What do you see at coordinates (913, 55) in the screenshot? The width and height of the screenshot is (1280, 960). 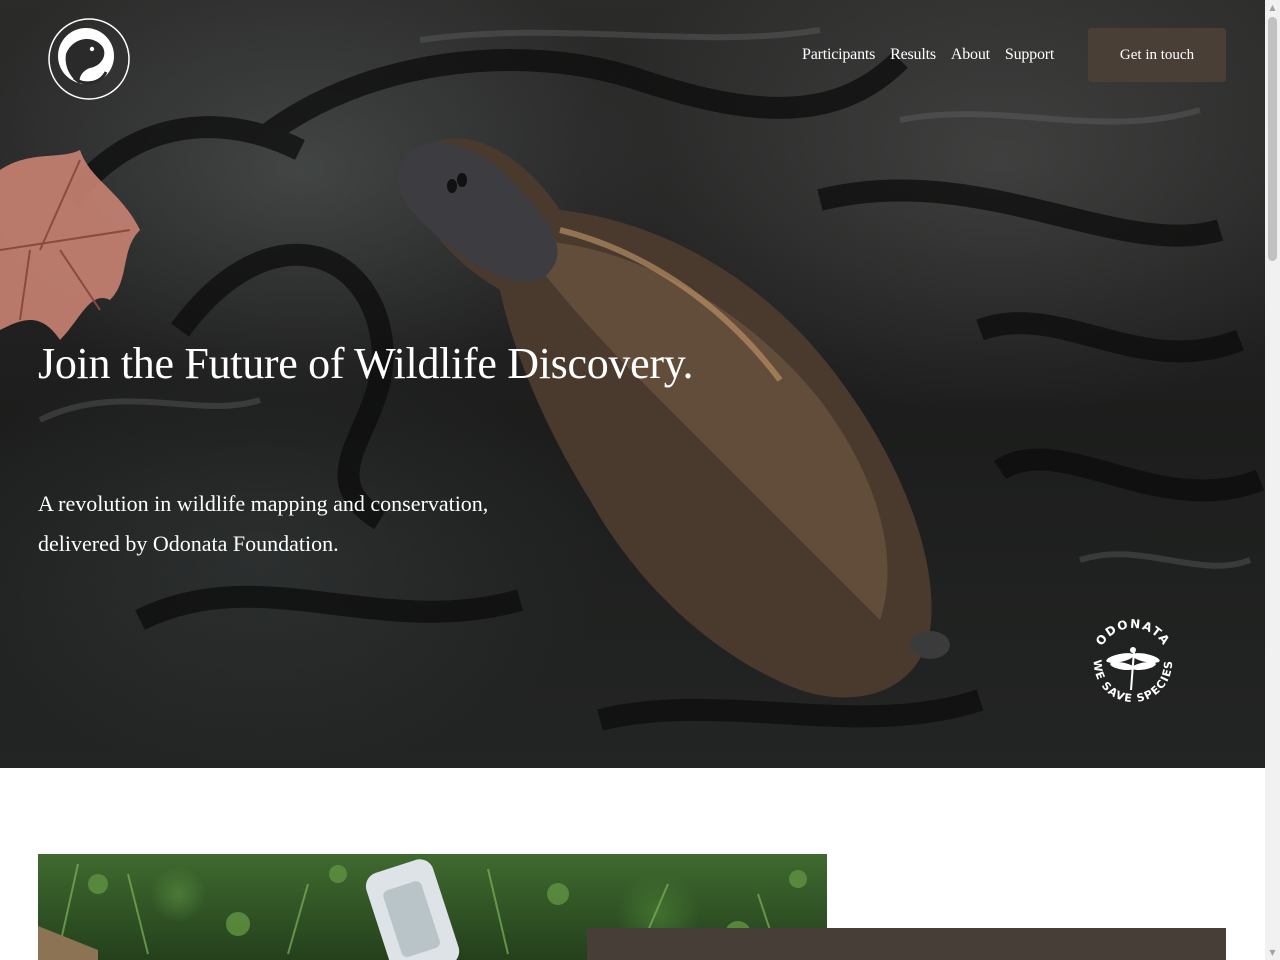 I see `nav-item-results: Results` at bounding box center [913, 55].